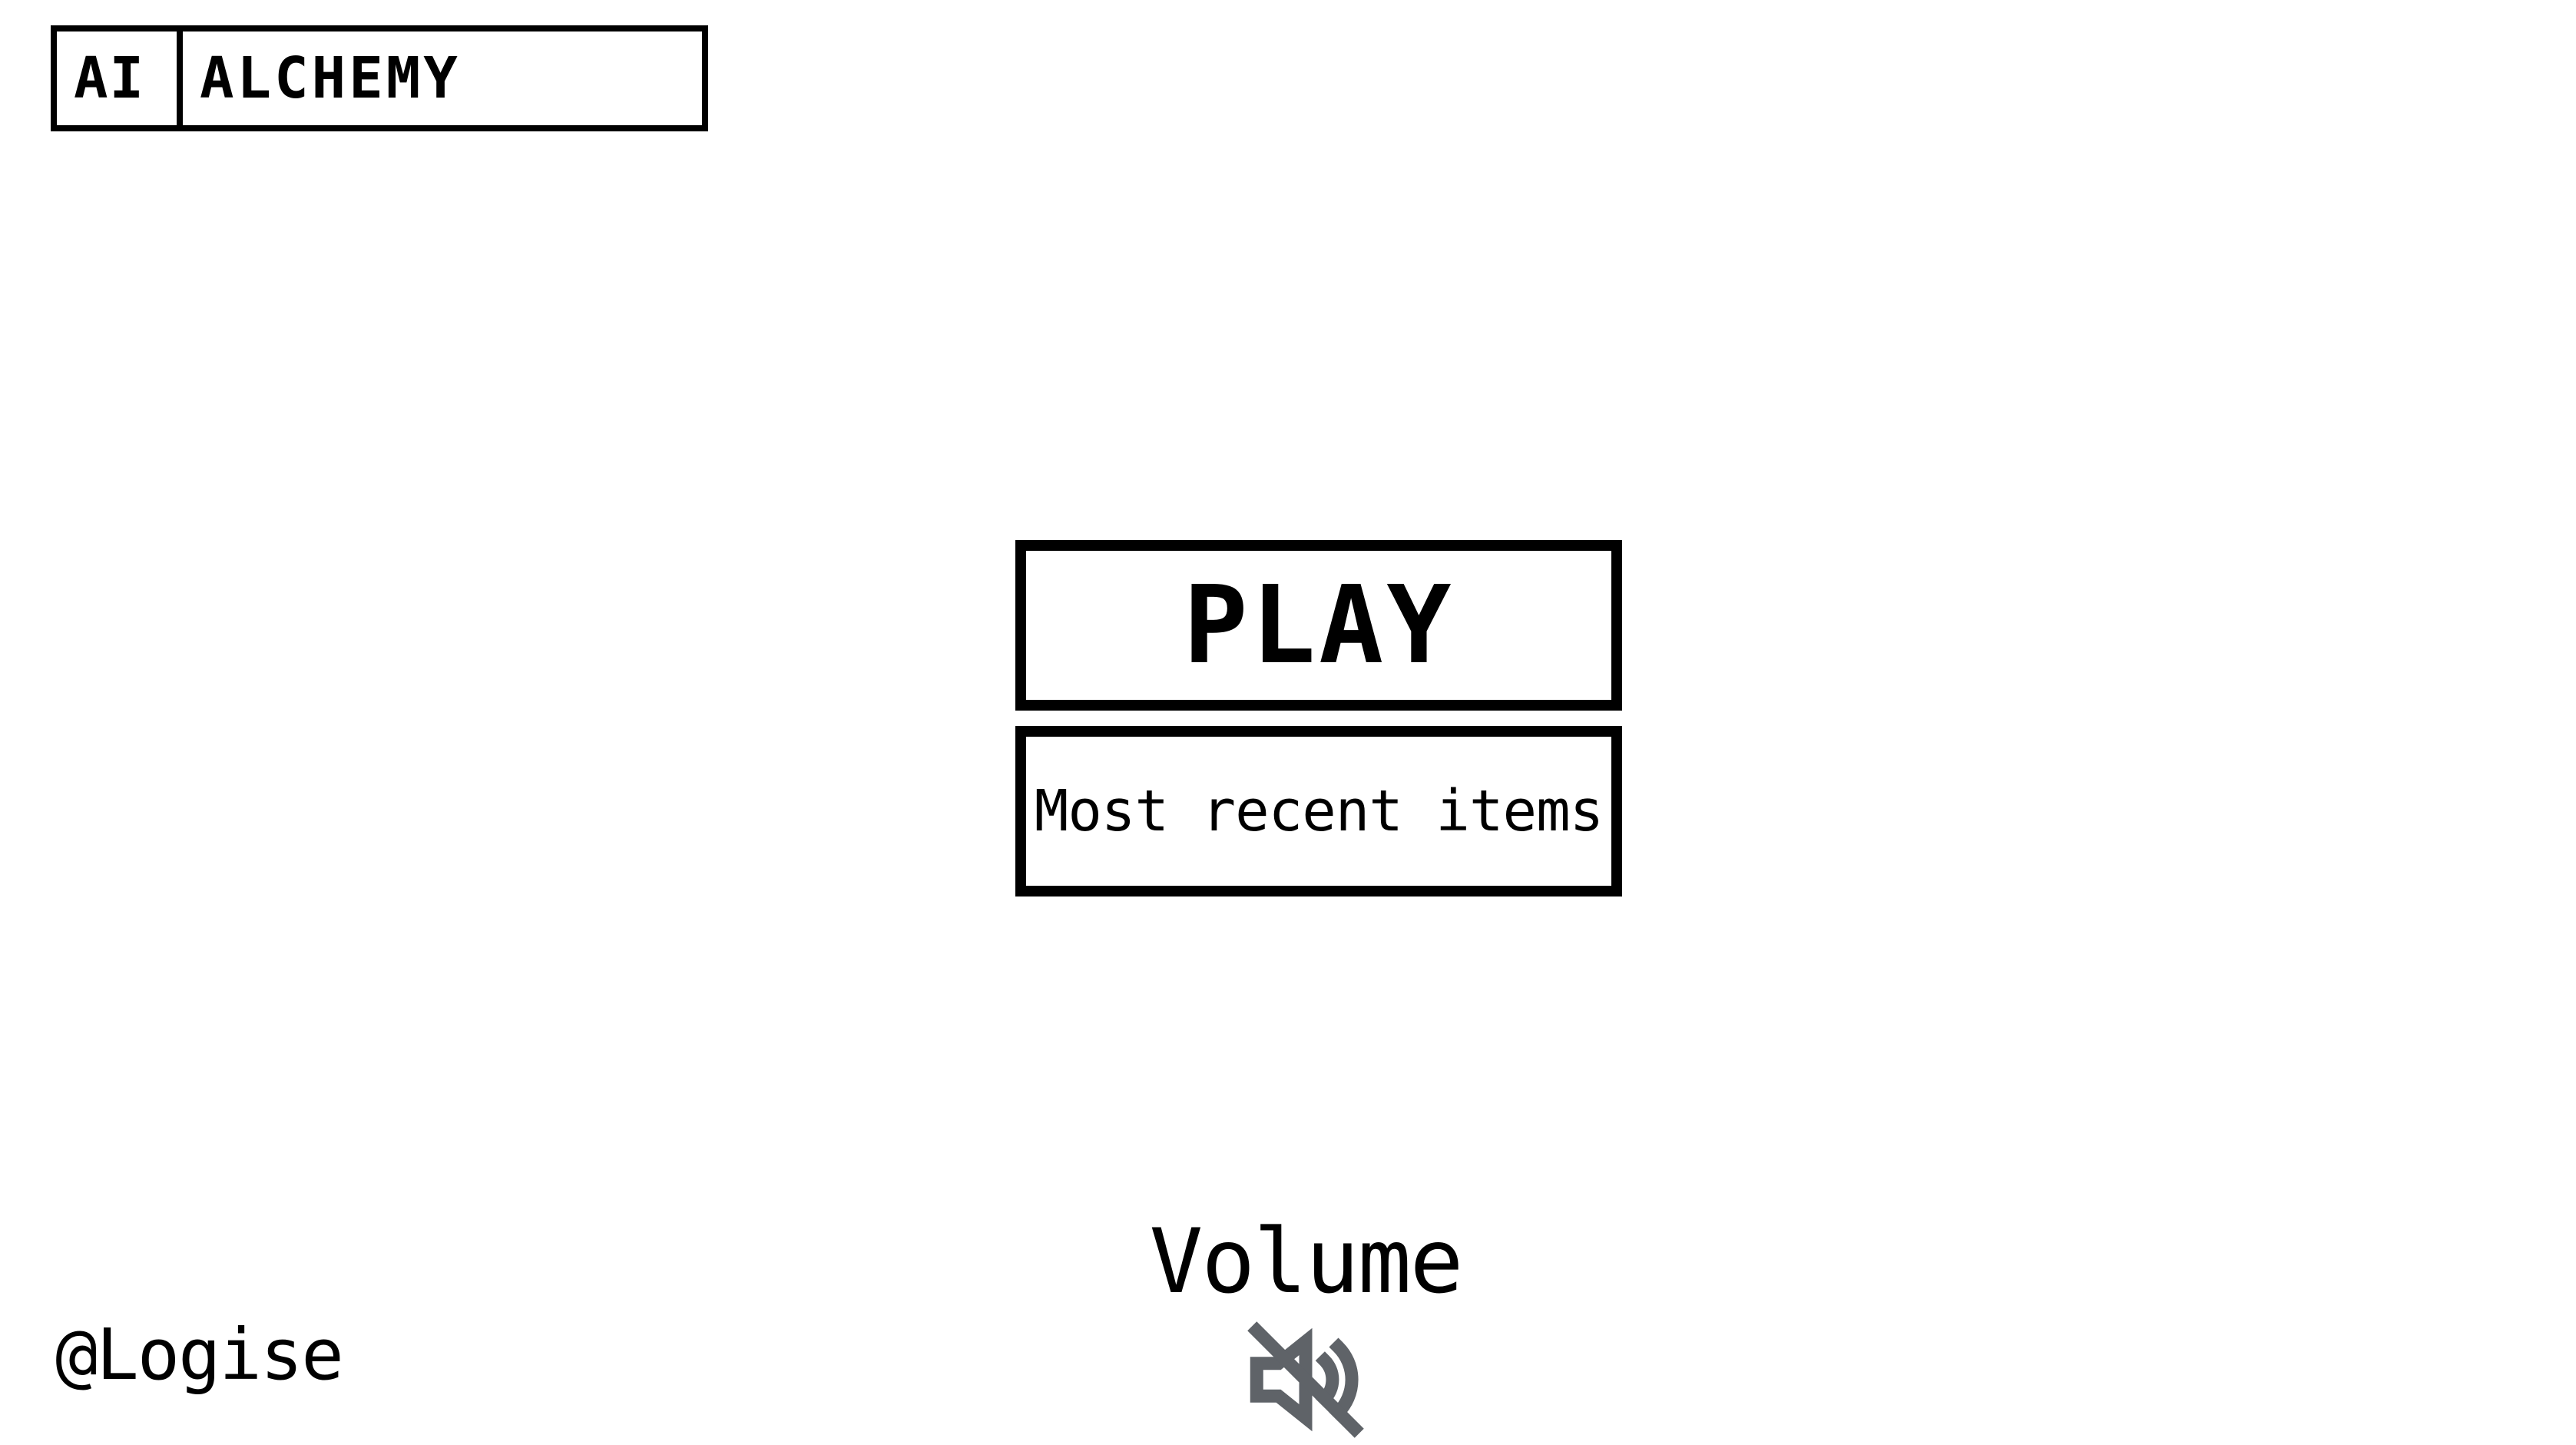  I want to click on main-menu: PLAY Most recent items, so click(1319, 718).